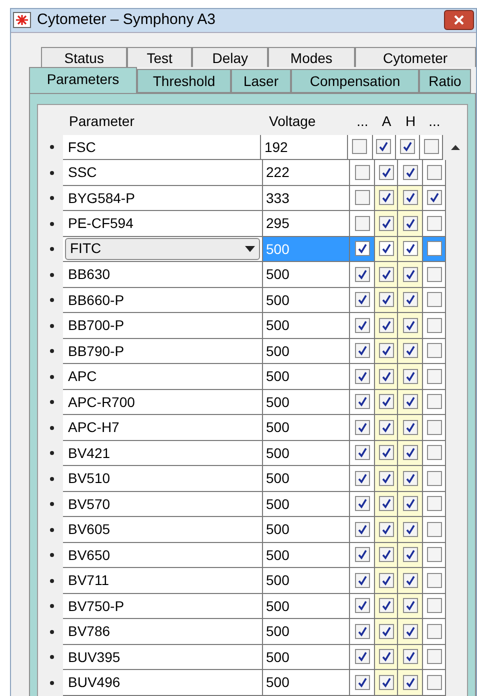 The height and width of the screenshot is (696, 477). Describe the element at coordinates (455, 147) in the screenshot. I see `scroll-up-icon` at that location.